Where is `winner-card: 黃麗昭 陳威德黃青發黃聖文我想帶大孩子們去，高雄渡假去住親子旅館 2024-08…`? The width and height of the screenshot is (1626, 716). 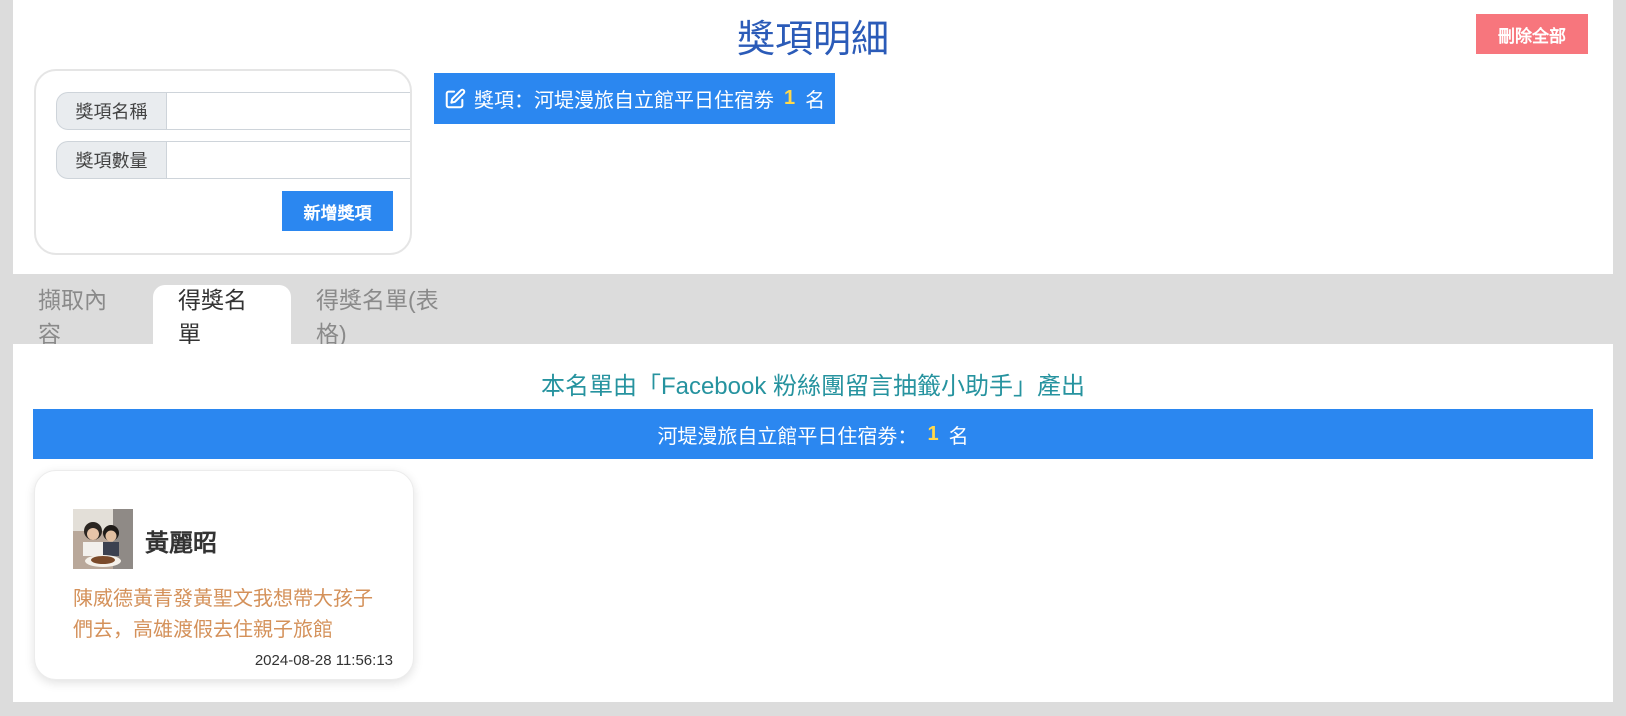
winner-card: 黃麗昭 陳威德黃青發黃聖文我想帶大孩子們去，高雄渡假去住親子旅館 2024-08… is located at coordinates (224, 575).